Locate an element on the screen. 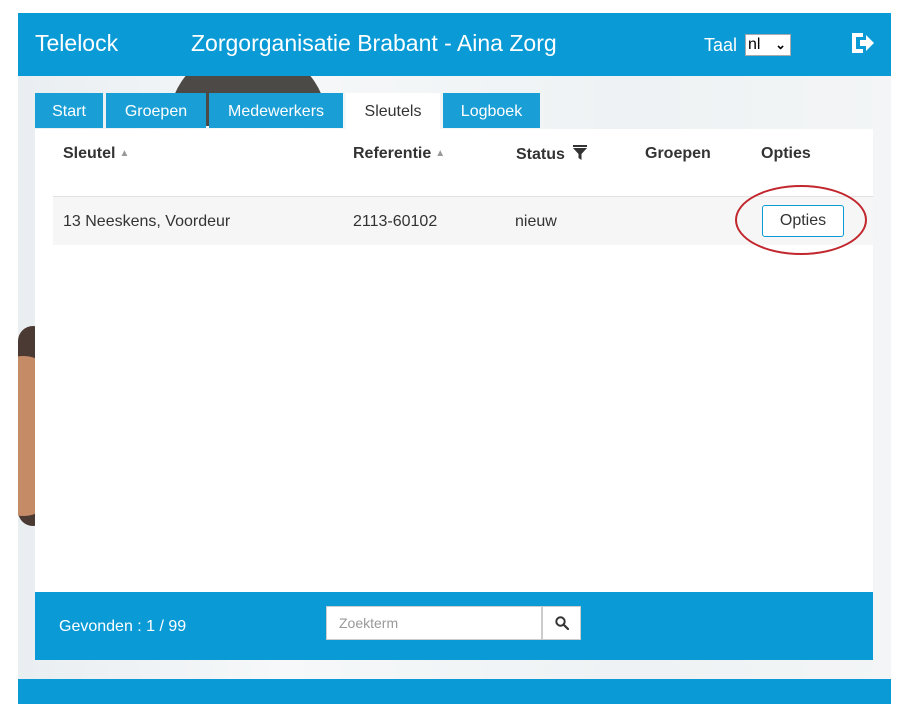 The width and height of the screenshot is (900, 716). logout-icon is located at coordinates (862, 43).